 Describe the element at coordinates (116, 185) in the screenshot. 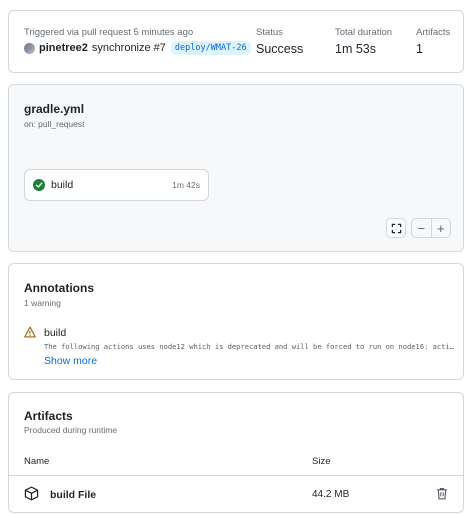

I see `job-build: build 1m 42s` at that location.